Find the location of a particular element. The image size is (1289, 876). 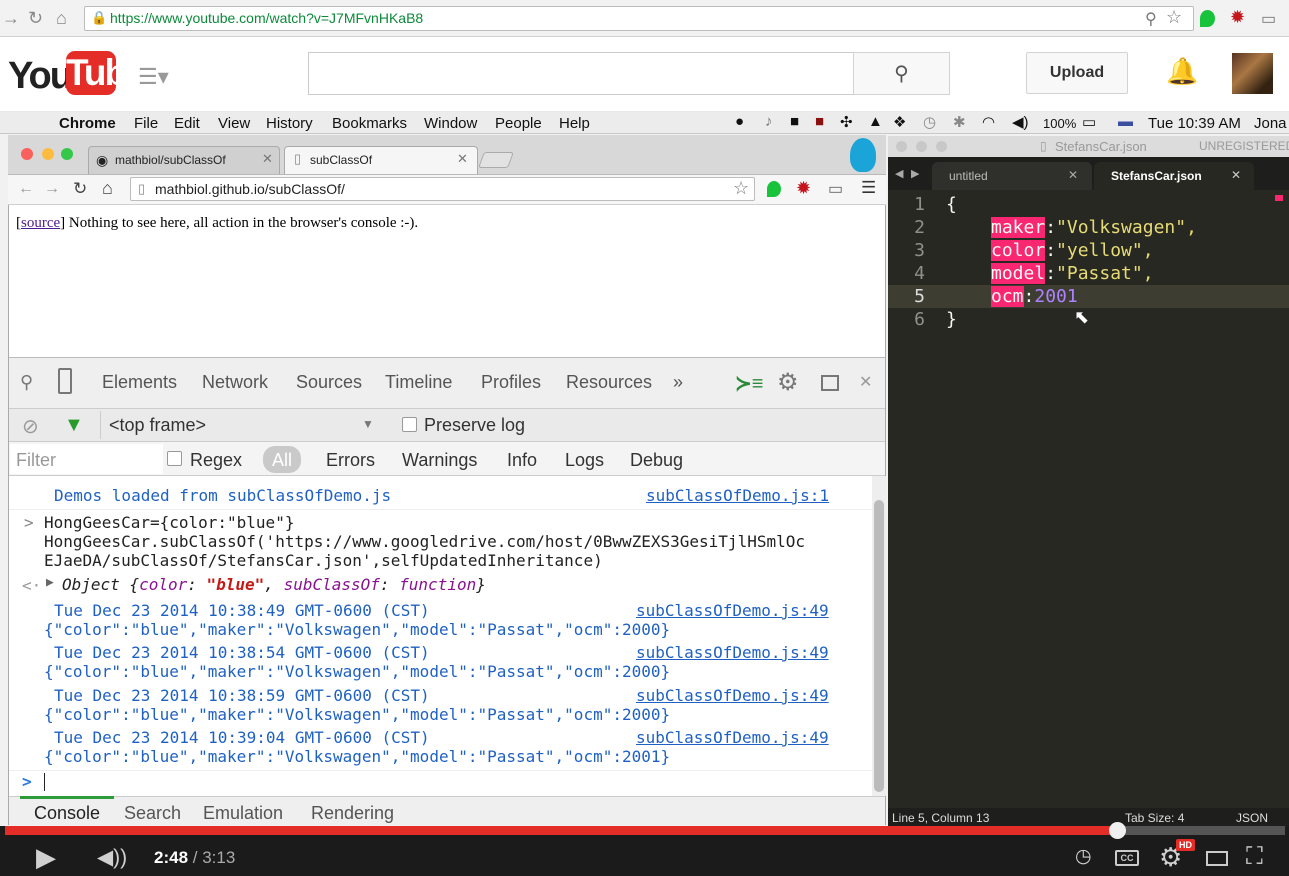

more-tabs-icon: » is located at coordinates (678, 382).